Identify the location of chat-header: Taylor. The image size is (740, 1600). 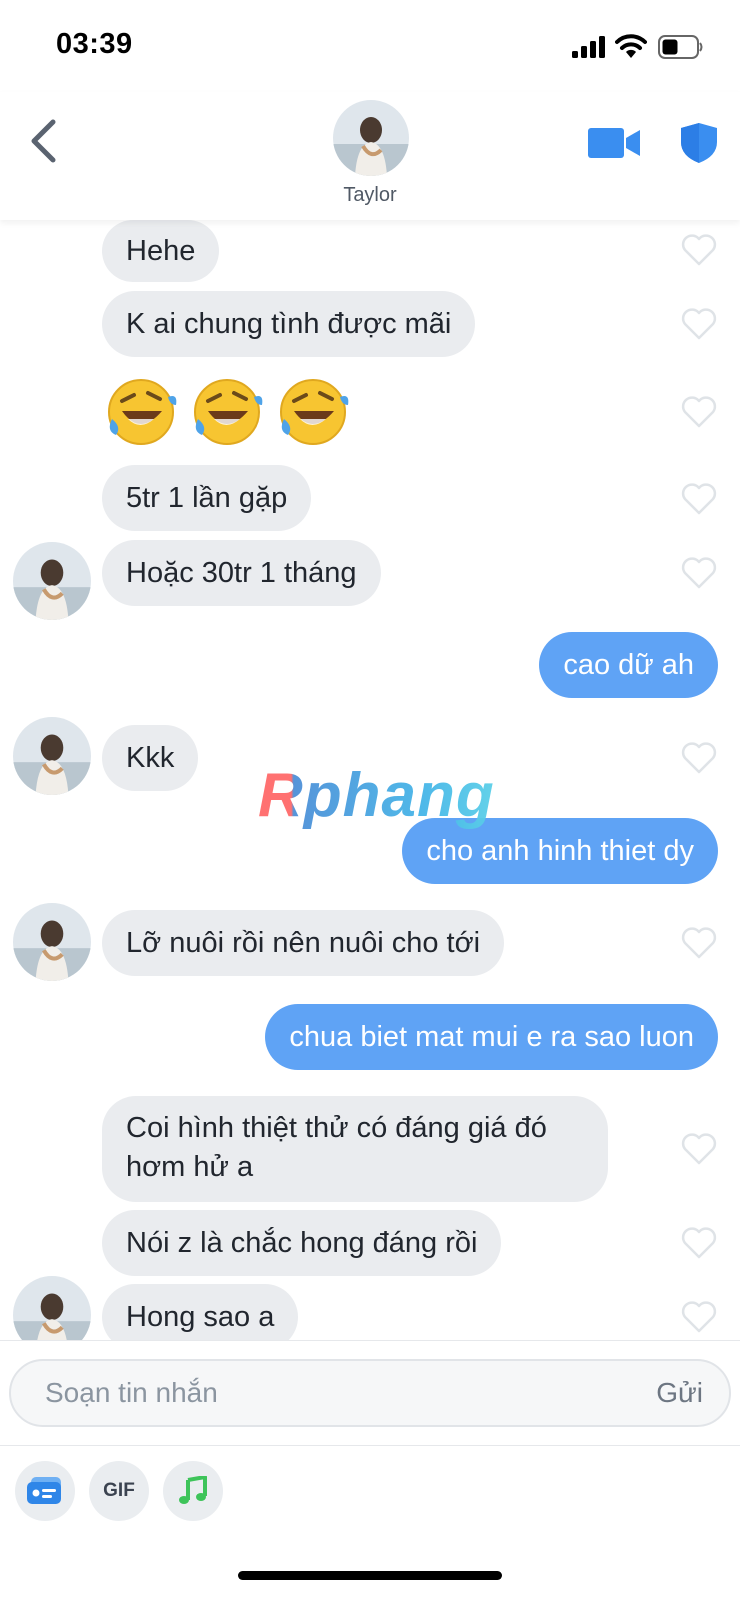
(370, 156).